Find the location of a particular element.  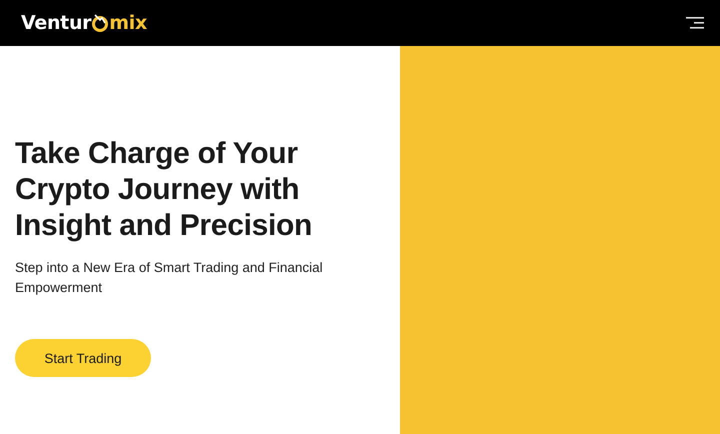

logo-ring-icon is located at coordinates (100, 23).